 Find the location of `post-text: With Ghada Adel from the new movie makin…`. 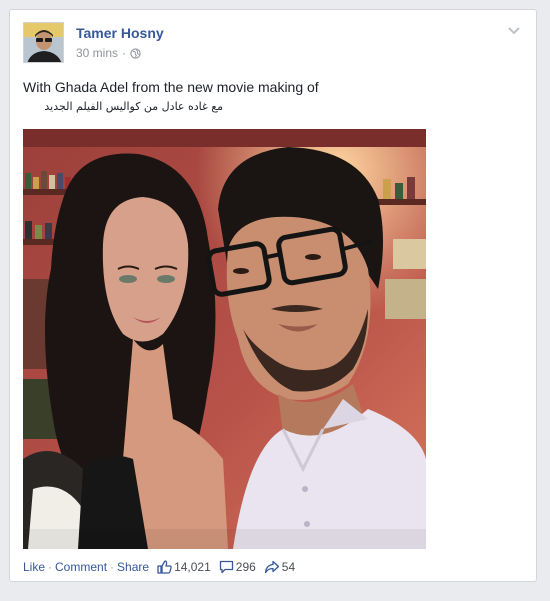

post-text: With Ghada Adel from the new movie makin… is located at coordinates (171, 87).